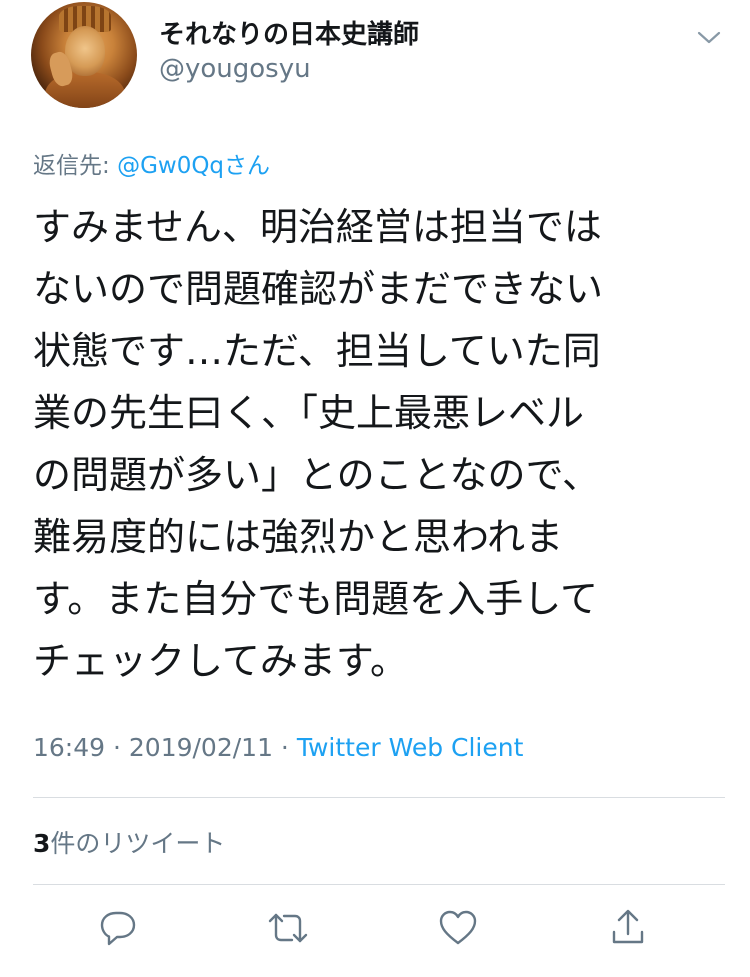  What do you see at coordinates (118, 928) in the screenshot?
I see `reply-icon` at bounding box center [118, 928].